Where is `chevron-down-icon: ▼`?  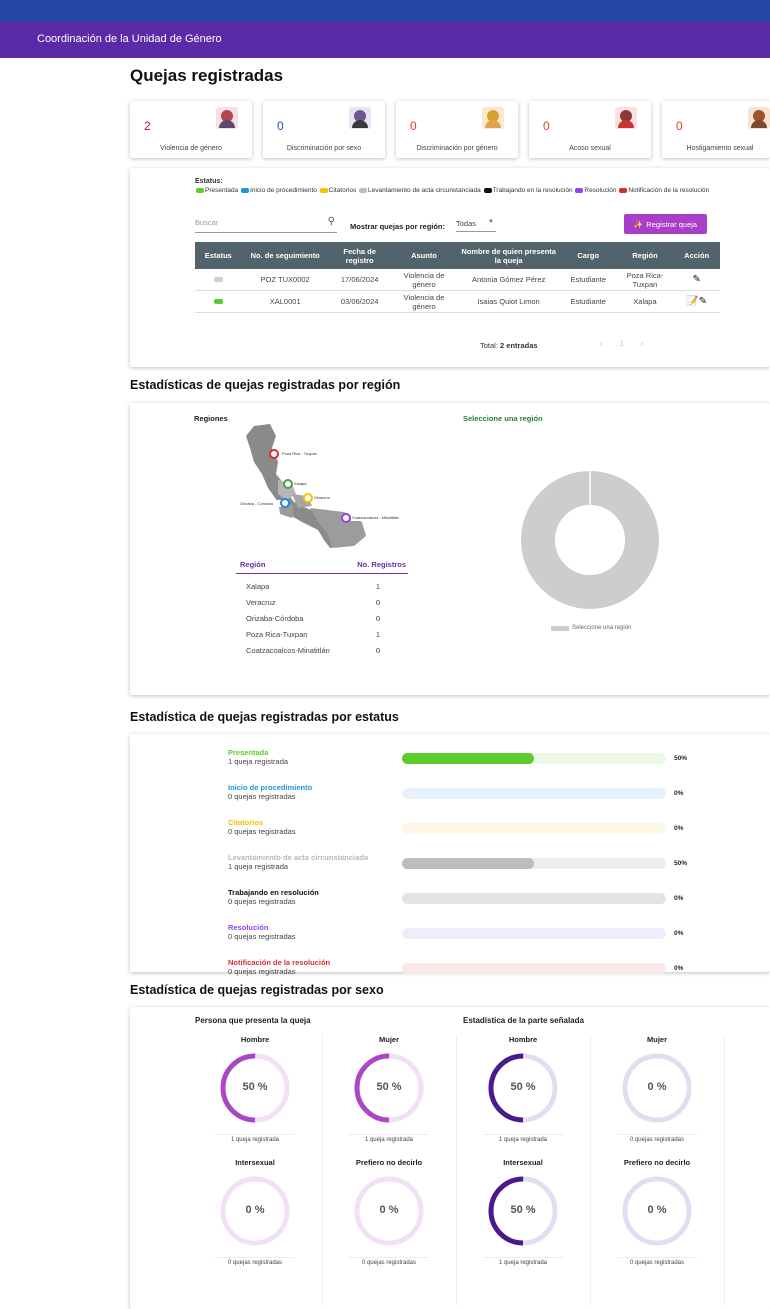
chevron-down-icon: ▼ is located at coordinates (491, 222).